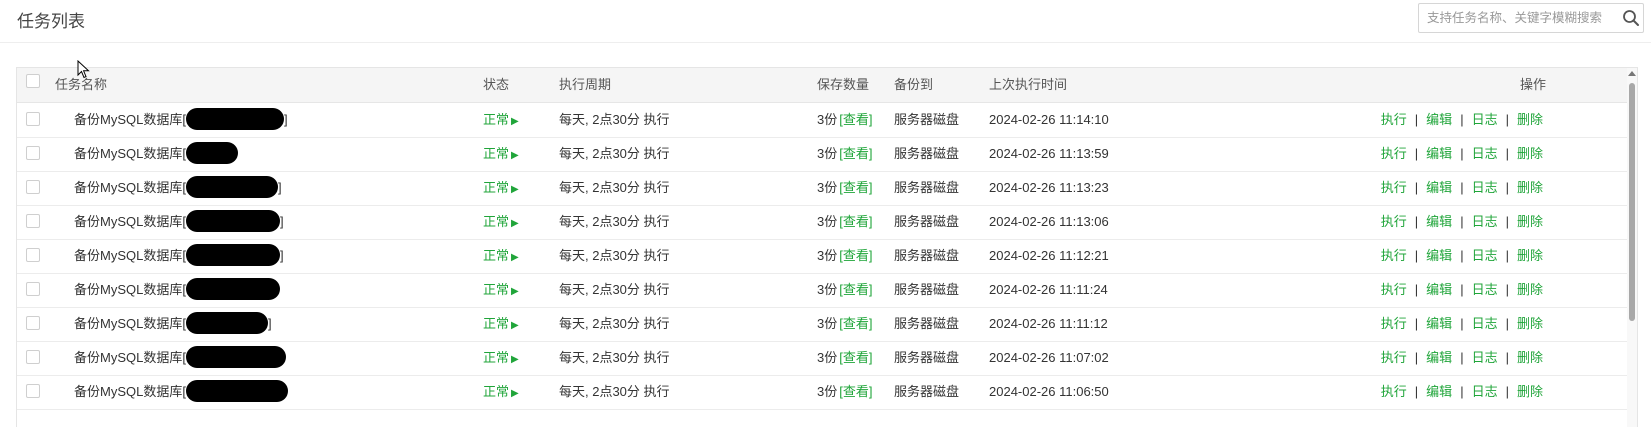 This screenshot has width=1651, height=427. Describe the element at coordinates (285, 119) in the screenshot. I see `task-name-close: ]` at that location.